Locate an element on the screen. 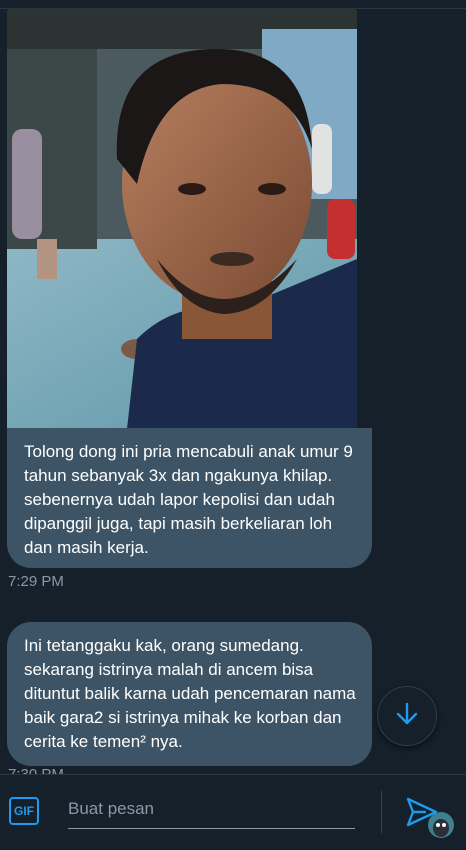  scroll-to-bottom-button is located at coordinates (407, 716).